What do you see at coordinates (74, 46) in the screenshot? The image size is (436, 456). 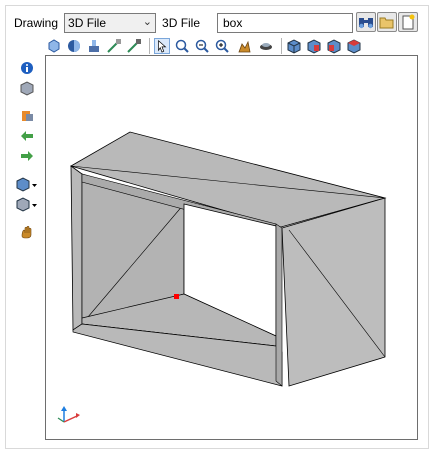 I see `sphere-icon` at bounding box center [74, 46].